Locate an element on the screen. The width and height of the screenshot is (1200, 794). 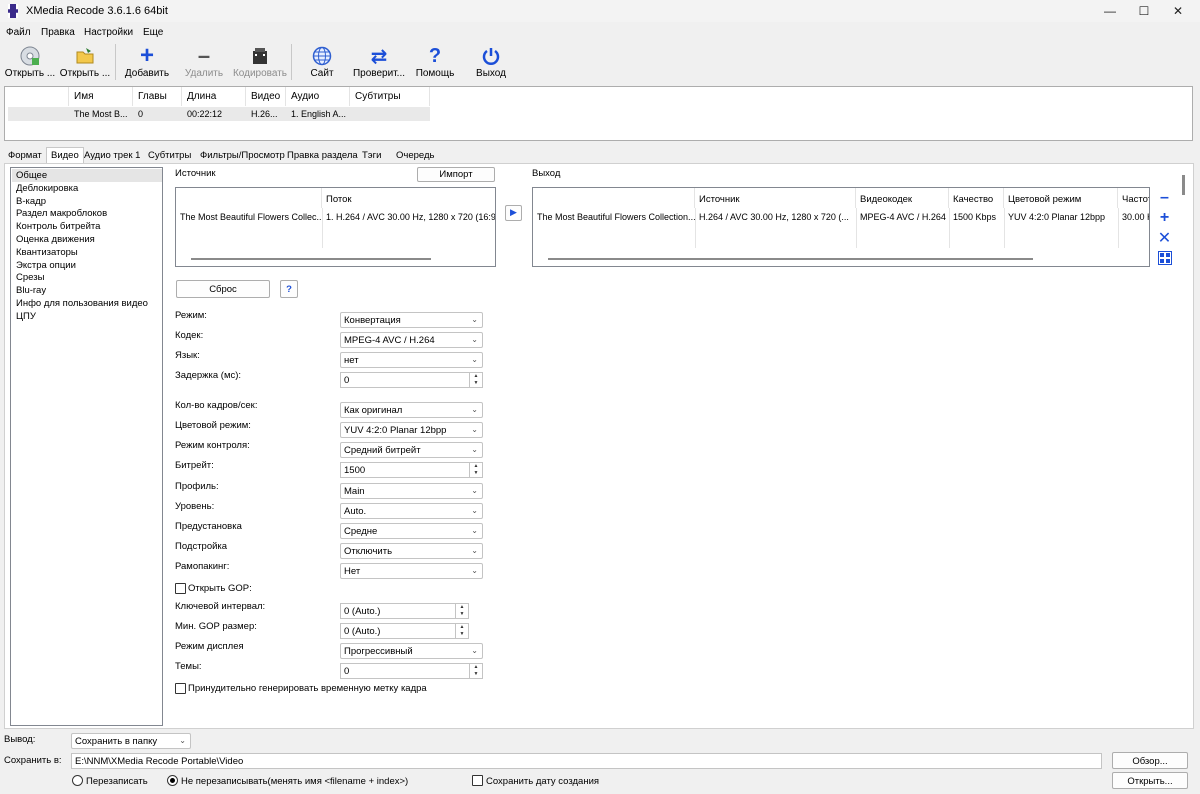
remove-stream-button: – is located at coordinates (1164, 197).